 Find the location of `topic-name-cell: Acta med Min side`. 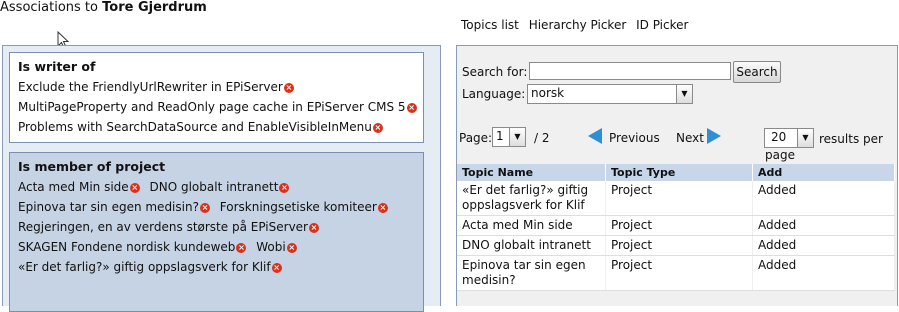

topic-name-cell: Acta med Min side is located at coordinates (532, 225).